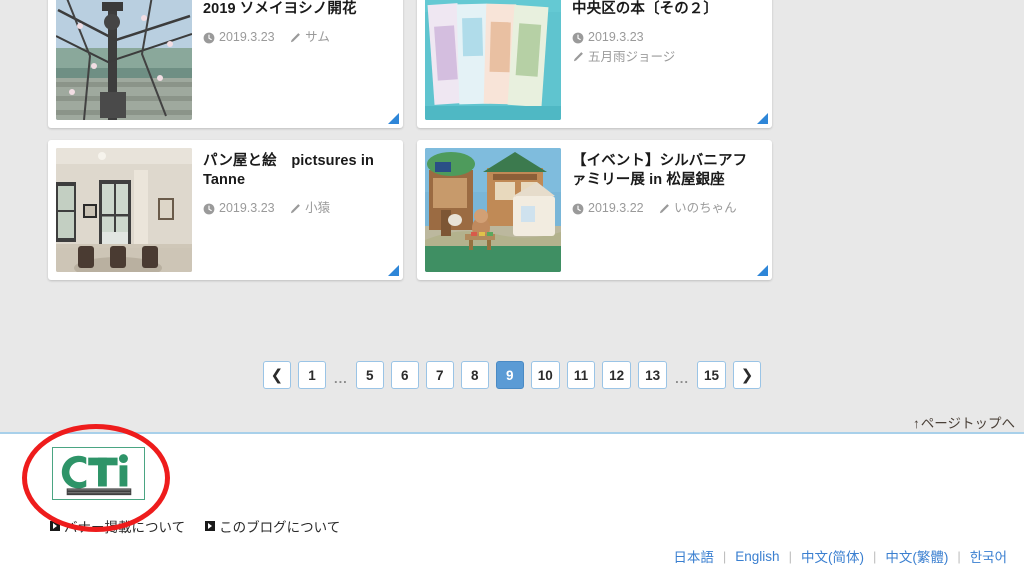  Describe the element at coordinates (545, 375) in the screenshot. I see `pagination-page-10: 10` at that location.